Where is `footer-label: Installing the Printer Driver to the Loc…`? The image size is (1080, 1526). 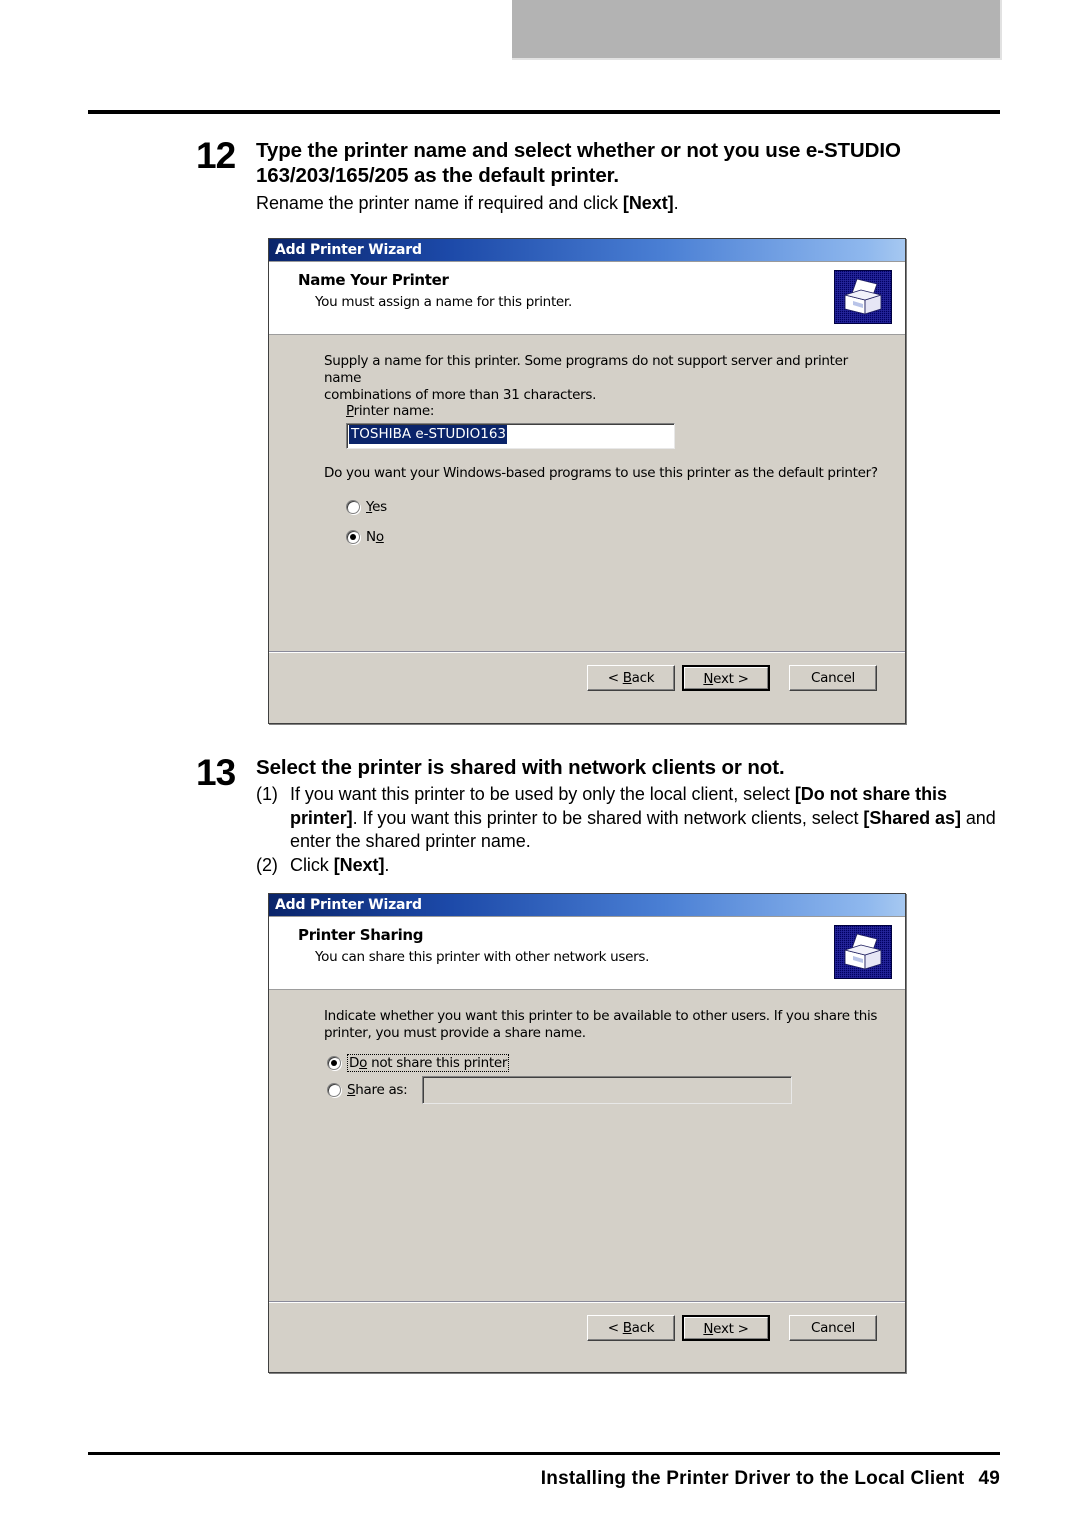
footer-label: Installing the Printer Driver to the Loc… is located at coordinates (752, 1478).